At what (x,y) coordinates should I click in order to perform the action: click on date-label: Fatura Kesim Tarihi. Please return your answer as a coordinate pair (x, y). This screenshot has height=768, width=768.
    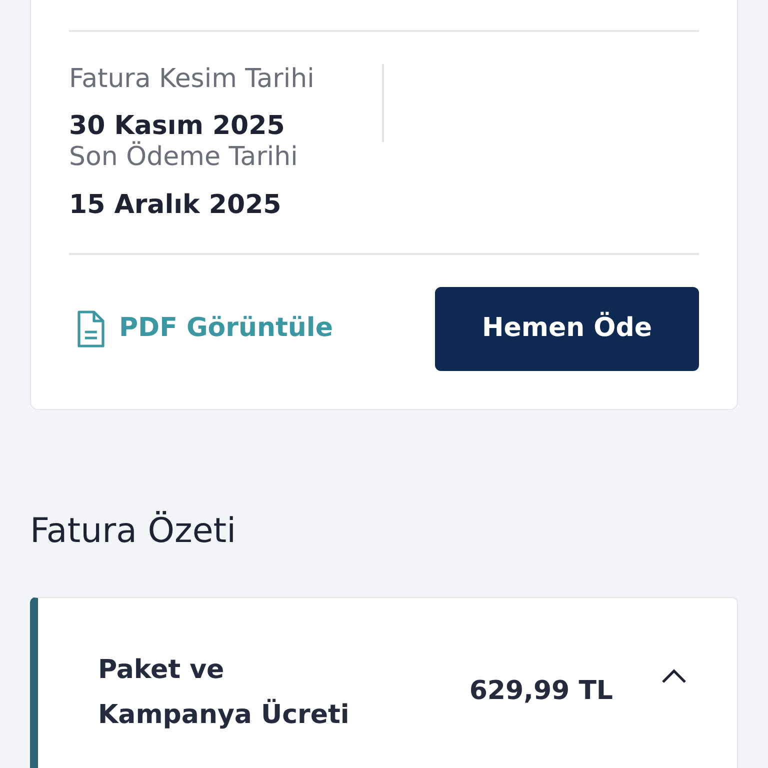
    Looking at the image, I should click on (192, 80).